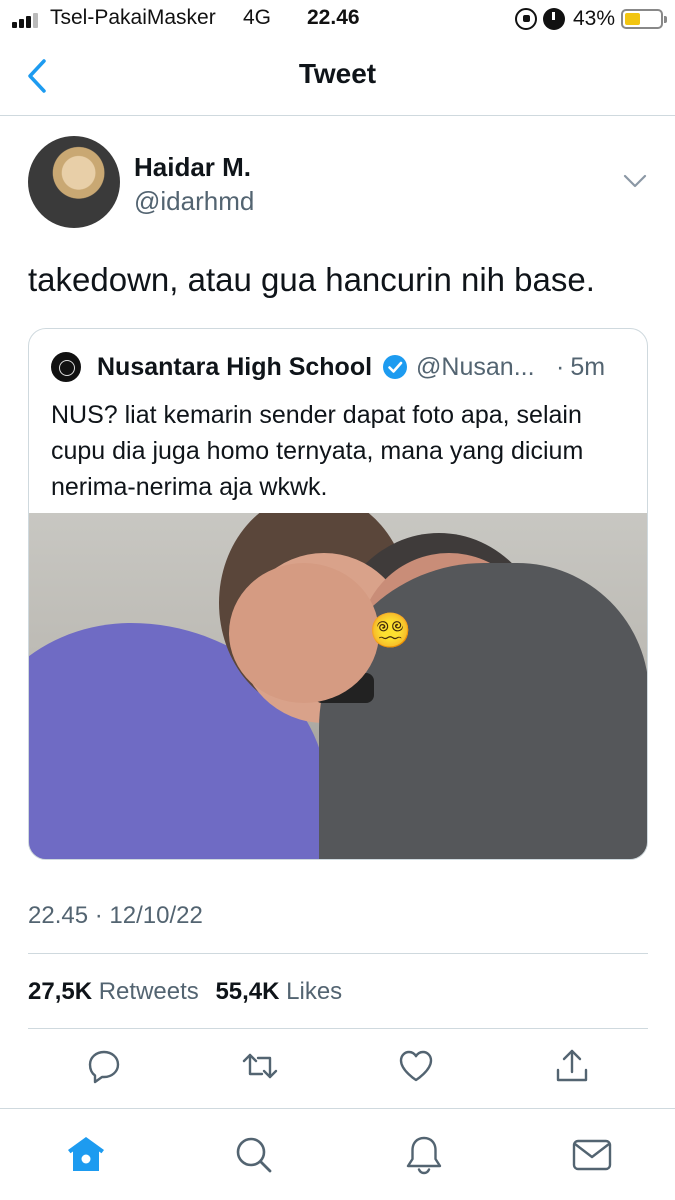 The width and height of the screenshot is (675, 1200). I want to click on status-clock: 22.46, so click(333, 17).